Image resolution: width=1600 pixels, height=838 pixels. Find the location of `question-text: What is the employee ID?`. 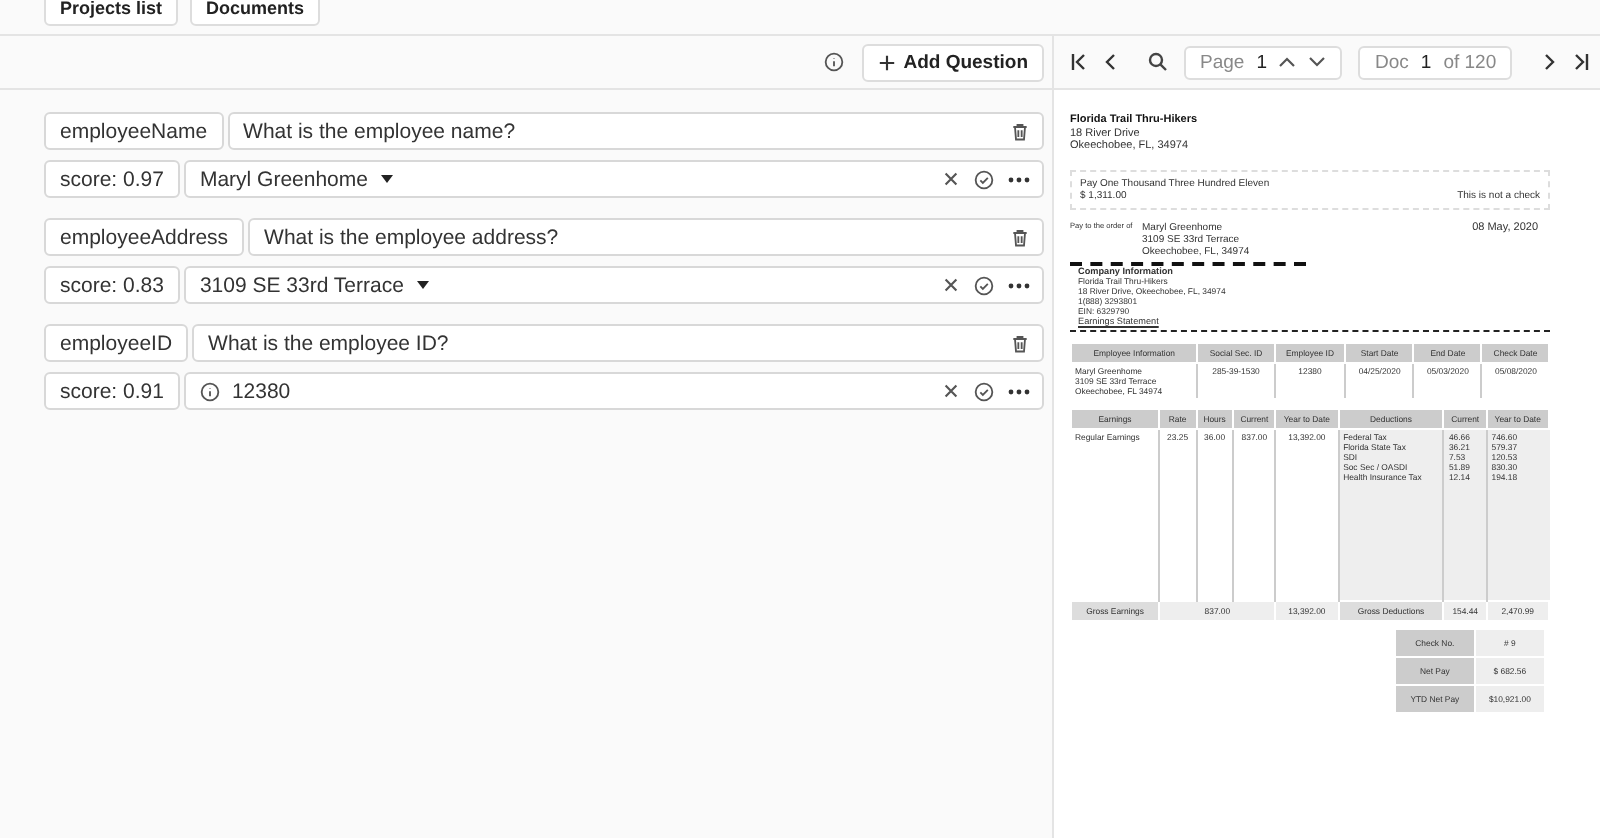

question-text: What is the employee ID? is located at coordinates (328, 343).